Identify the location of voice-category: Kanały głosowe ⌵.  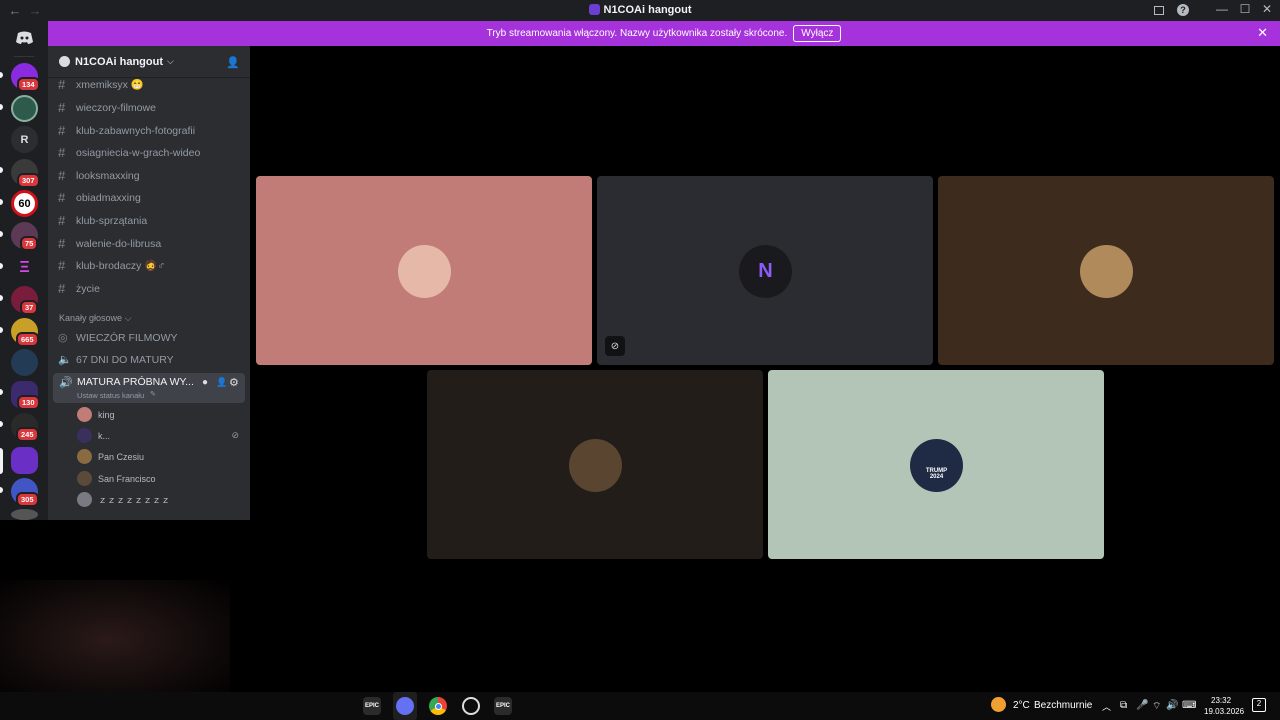
(95, 318).